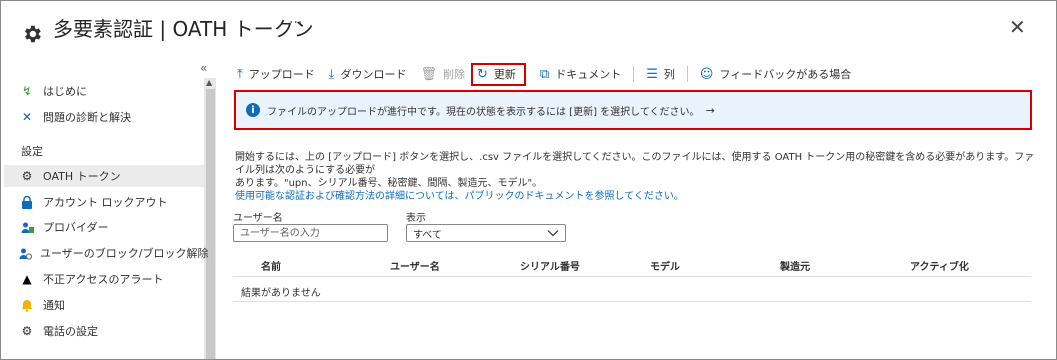 Image resolution: width=1057 pixels, height=360 pixels. Describe the element at coordinates (1017, 27) in the screenshot. I see `close-button: ✕` at that location.